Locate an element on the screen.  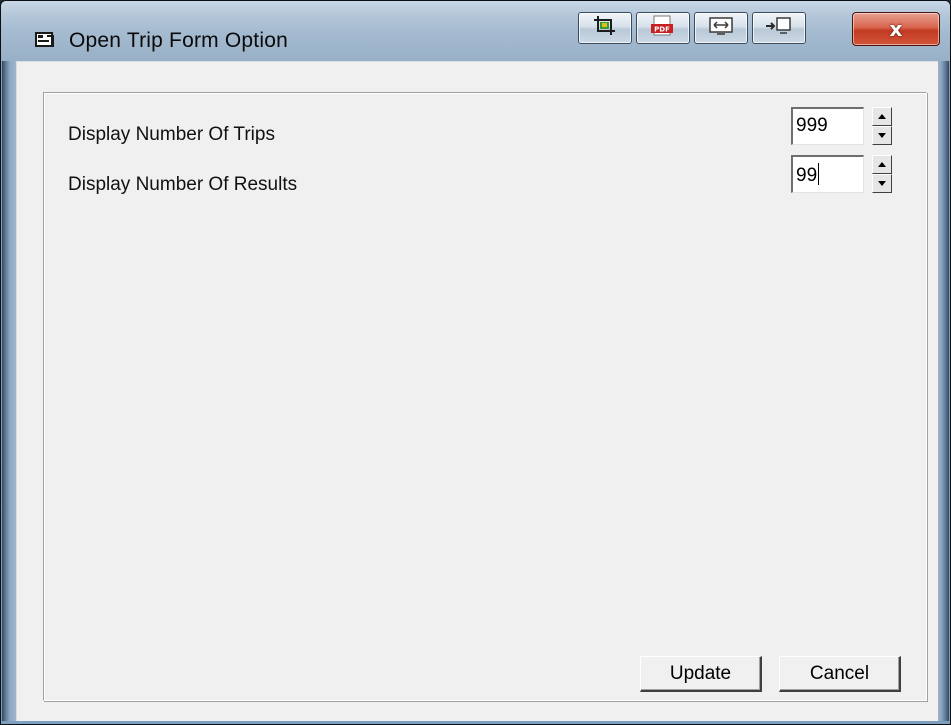
crop-button is located at coordinates (605, 28).